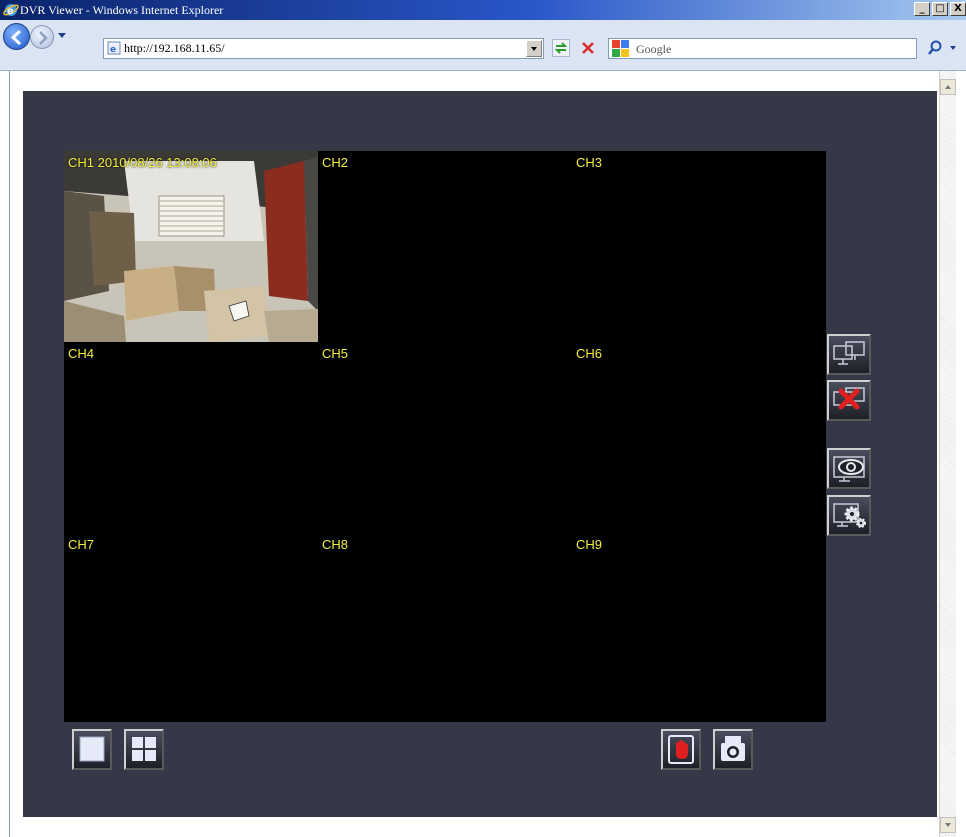 This screenshot has width=966, height=837. I want to click on live-view-button, so click(849, 468).